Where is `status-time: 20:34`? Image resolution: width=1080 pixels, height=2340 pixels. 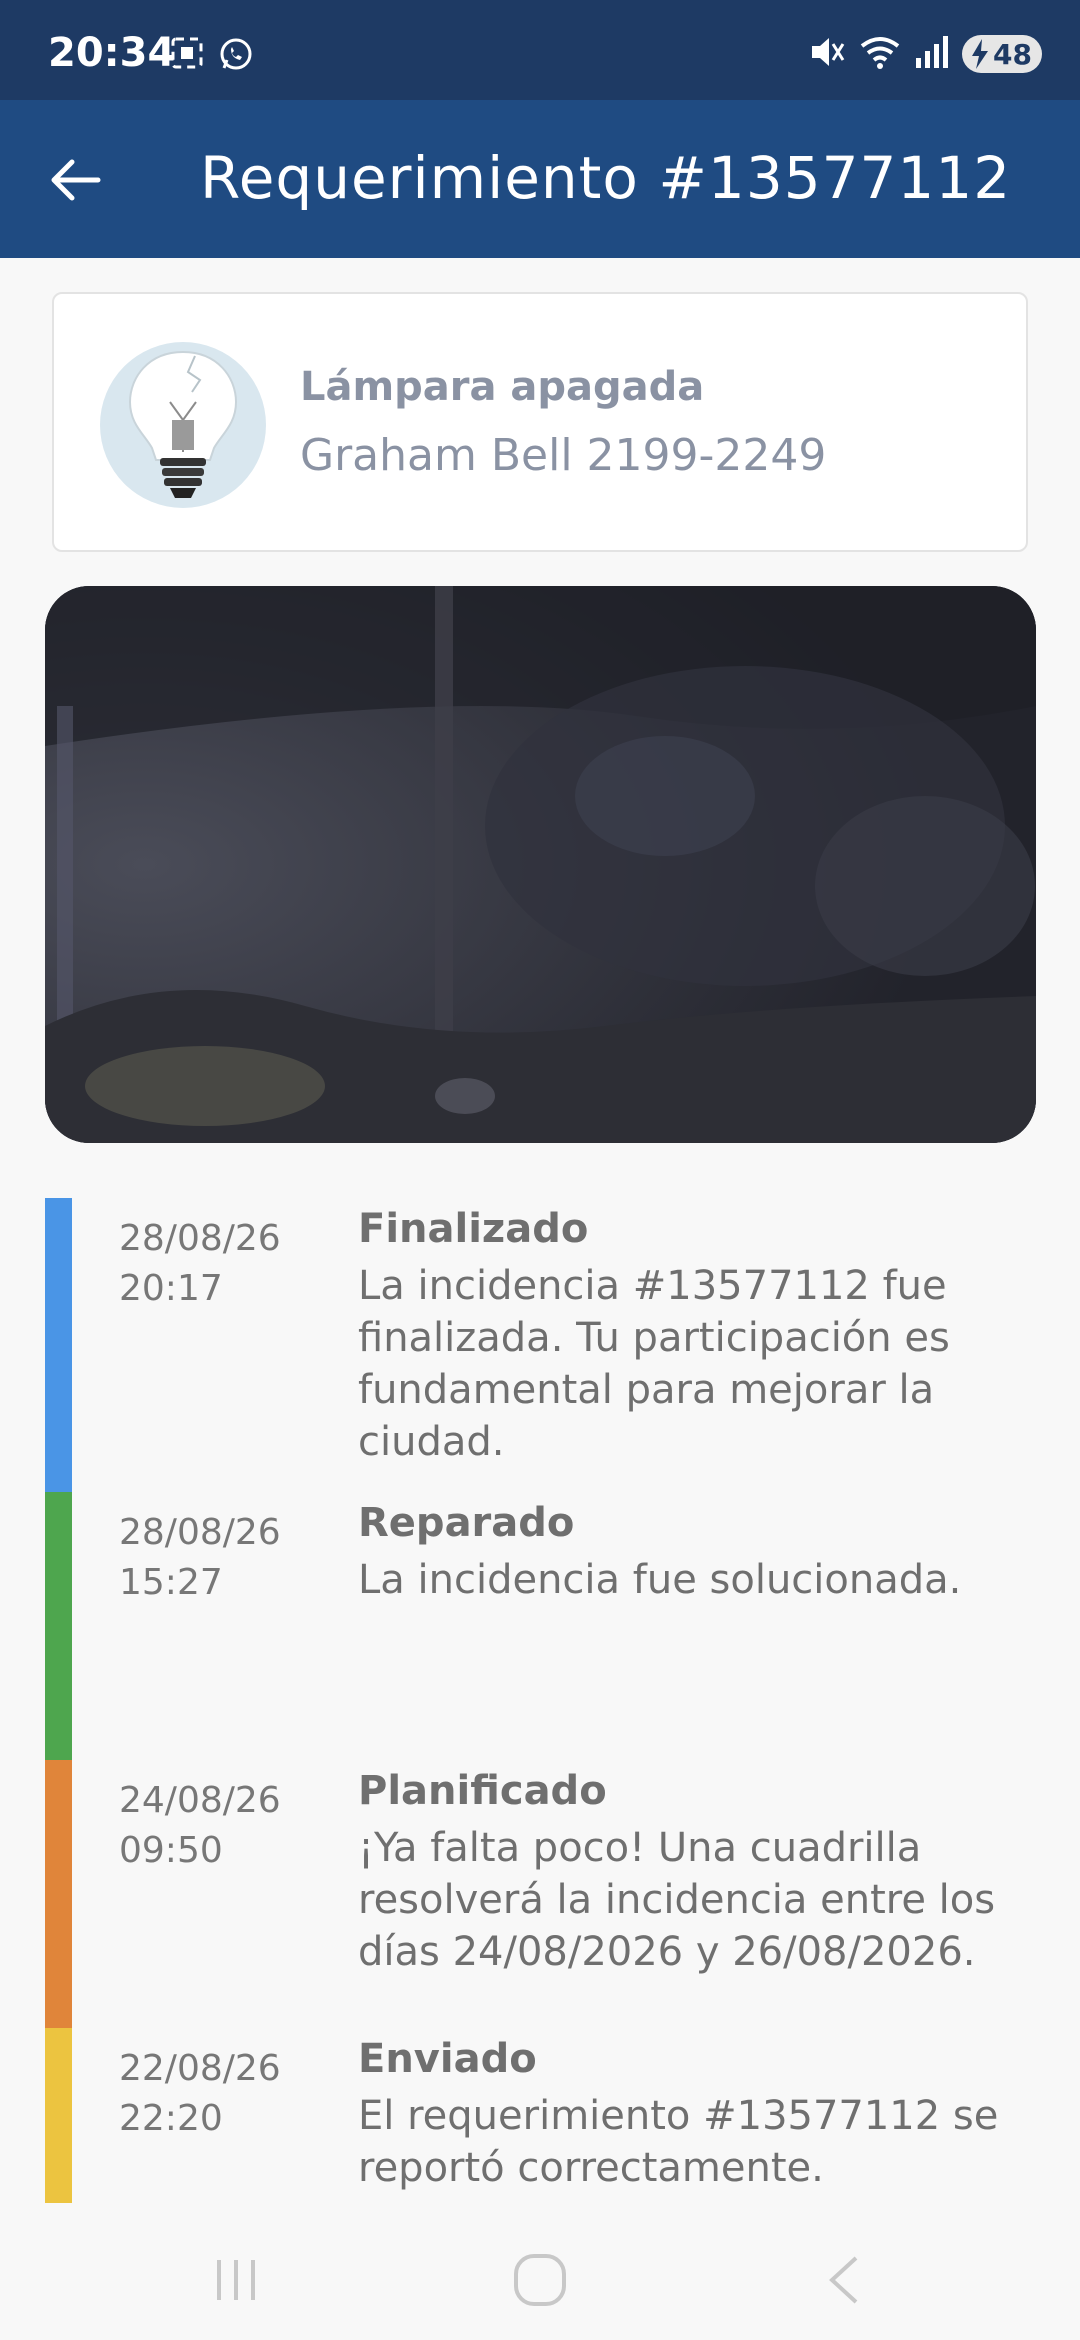 status-time: 20:34 is located at coordinates (112, 53).